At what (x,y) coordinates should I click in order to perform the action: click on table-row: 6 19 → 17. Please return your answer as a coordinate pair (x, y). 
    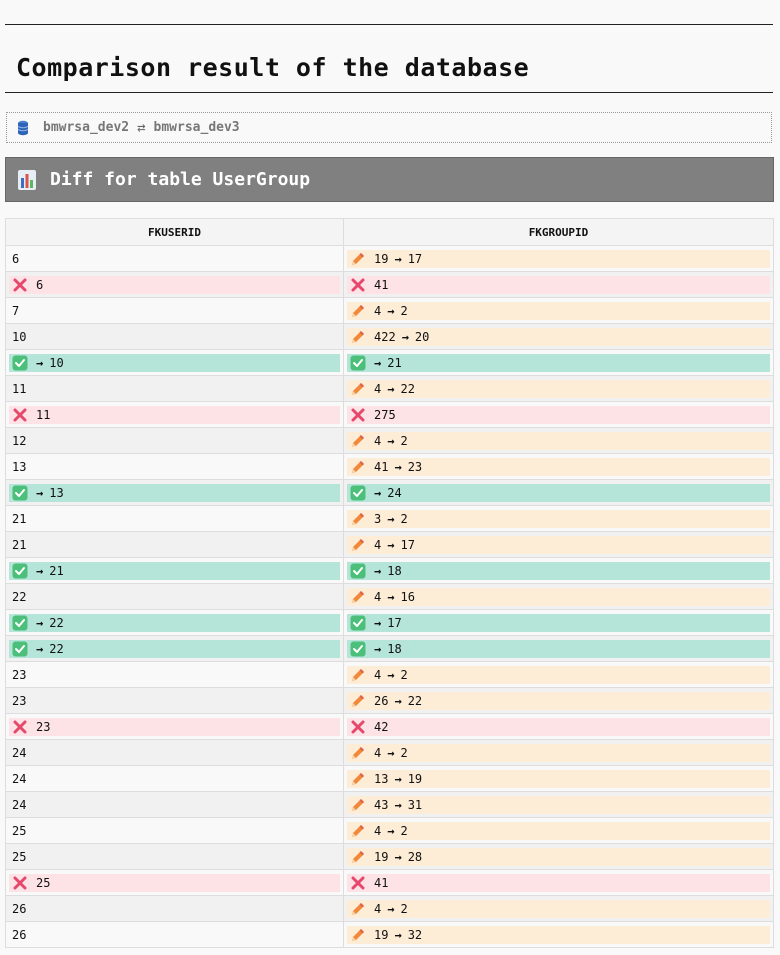
    Looking at the image, I should click on (389, 258).